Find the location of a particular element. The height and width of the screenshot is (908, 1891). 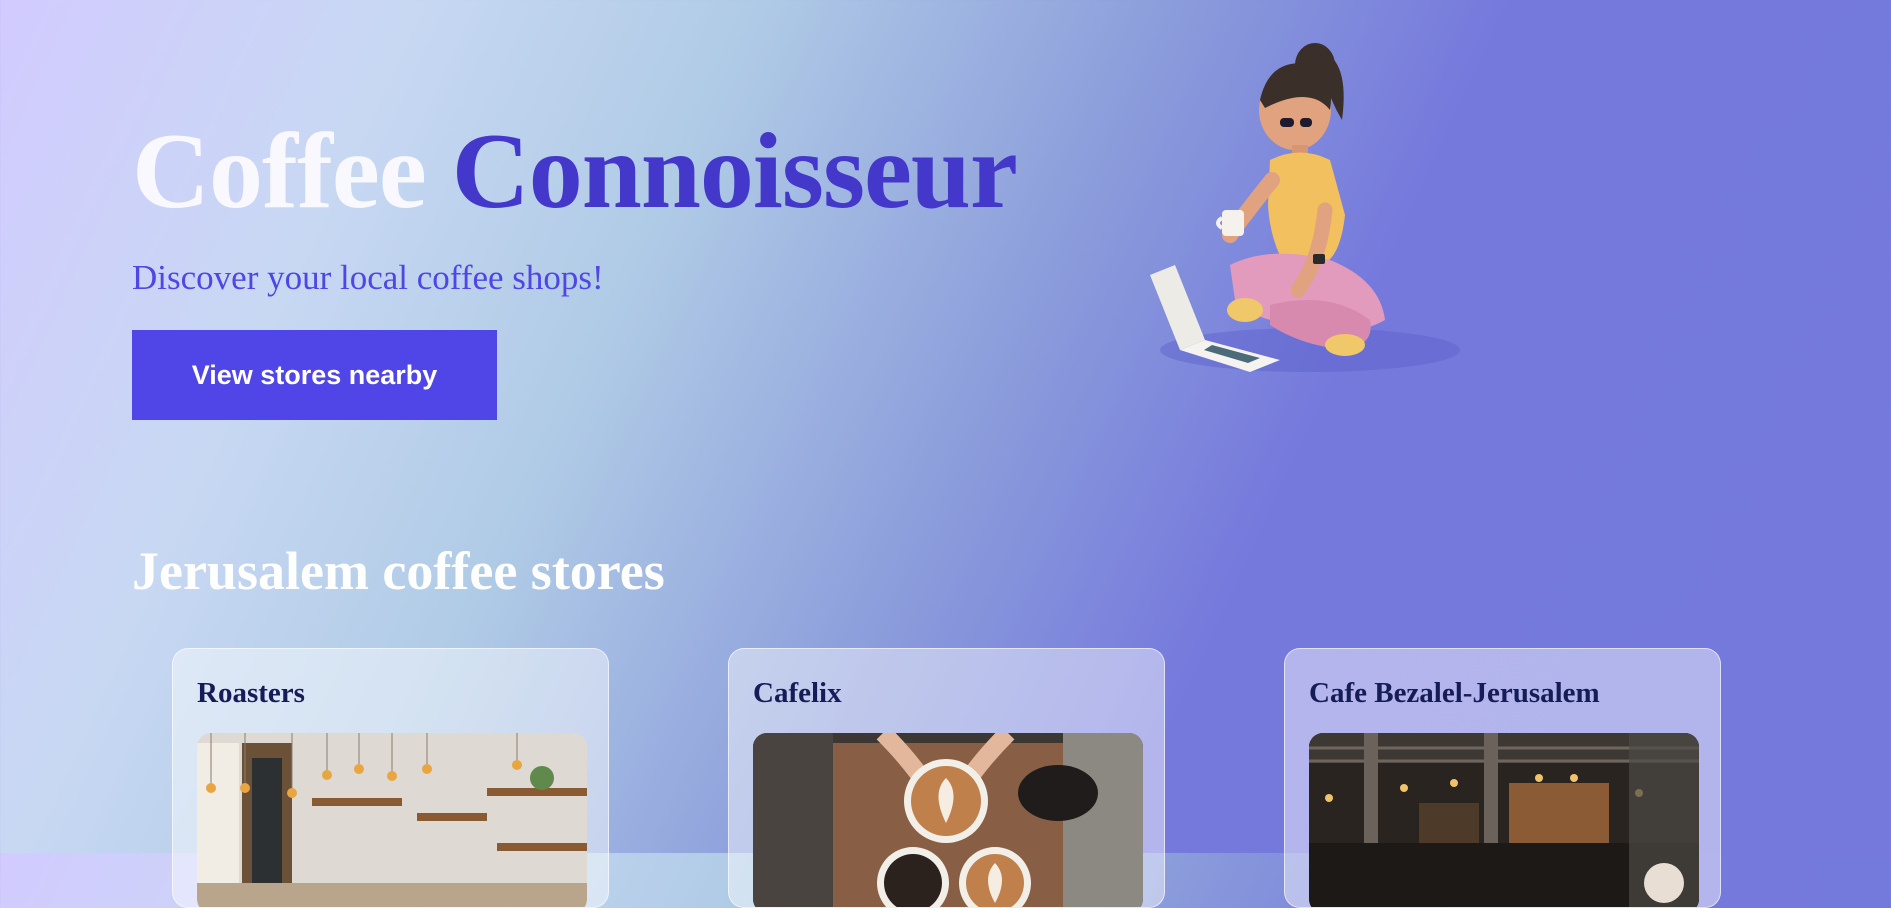

store-card-title: Roasters is located at coordinates (251, 693).